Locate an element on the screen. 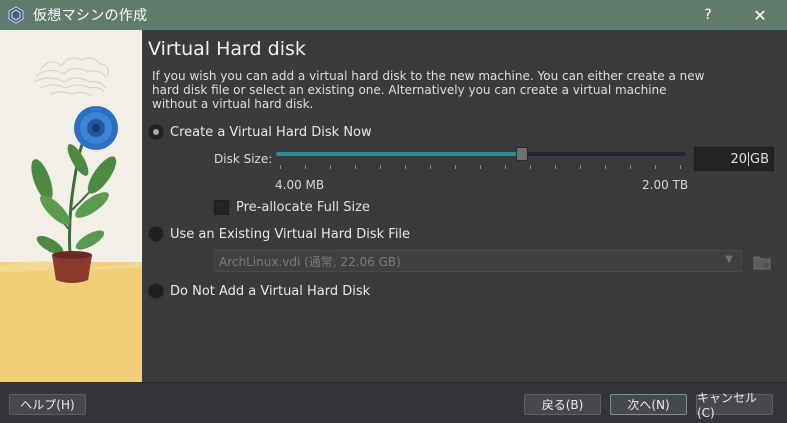  disk-size-min: 4.00 MB is located at coordinates (300, 185).